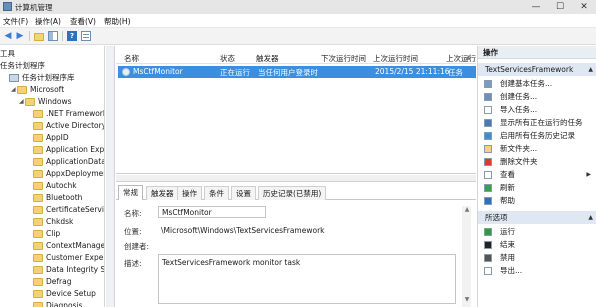 This screenshot has width=596, height=307. I want to click on task-name-label: 名称:, so click(133, 213).